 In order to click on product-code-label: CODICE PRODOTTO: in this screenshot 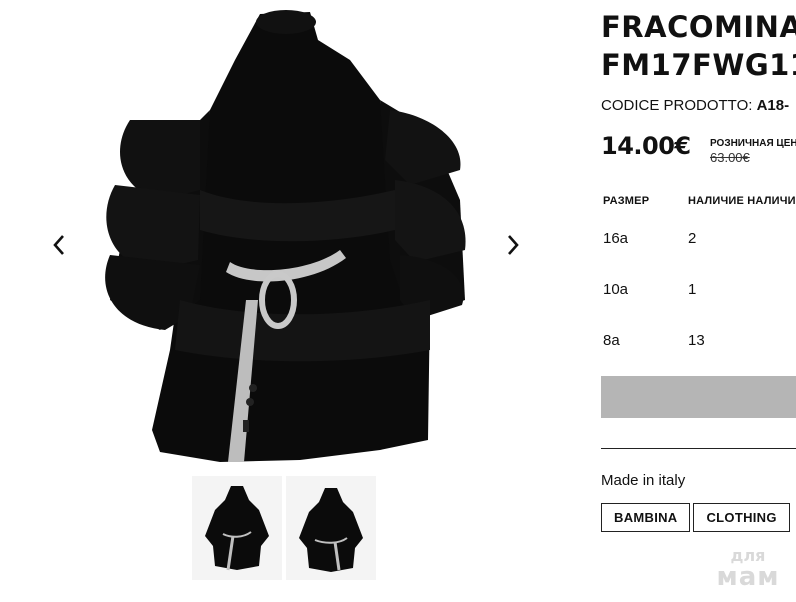, I will do `click(677, 105)`.